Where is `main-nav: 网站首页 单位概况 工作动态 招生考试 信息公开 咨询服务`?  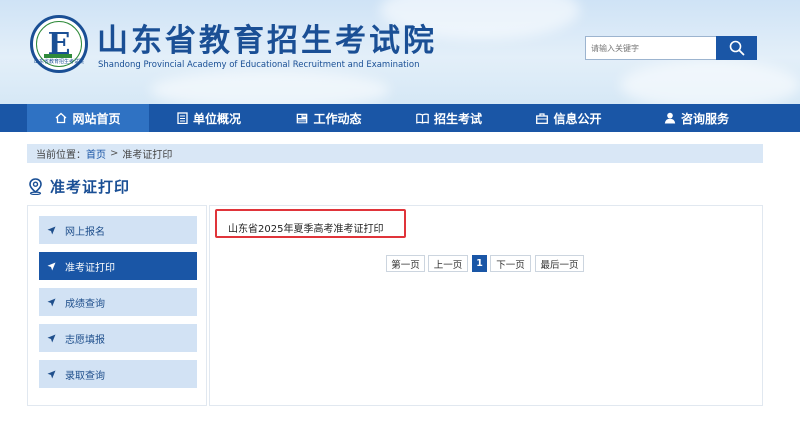 main-nav: 网站首页 单位概况 工作动态 招生考试 信息公开 咨询服务 is located at coordinates (400, 118).